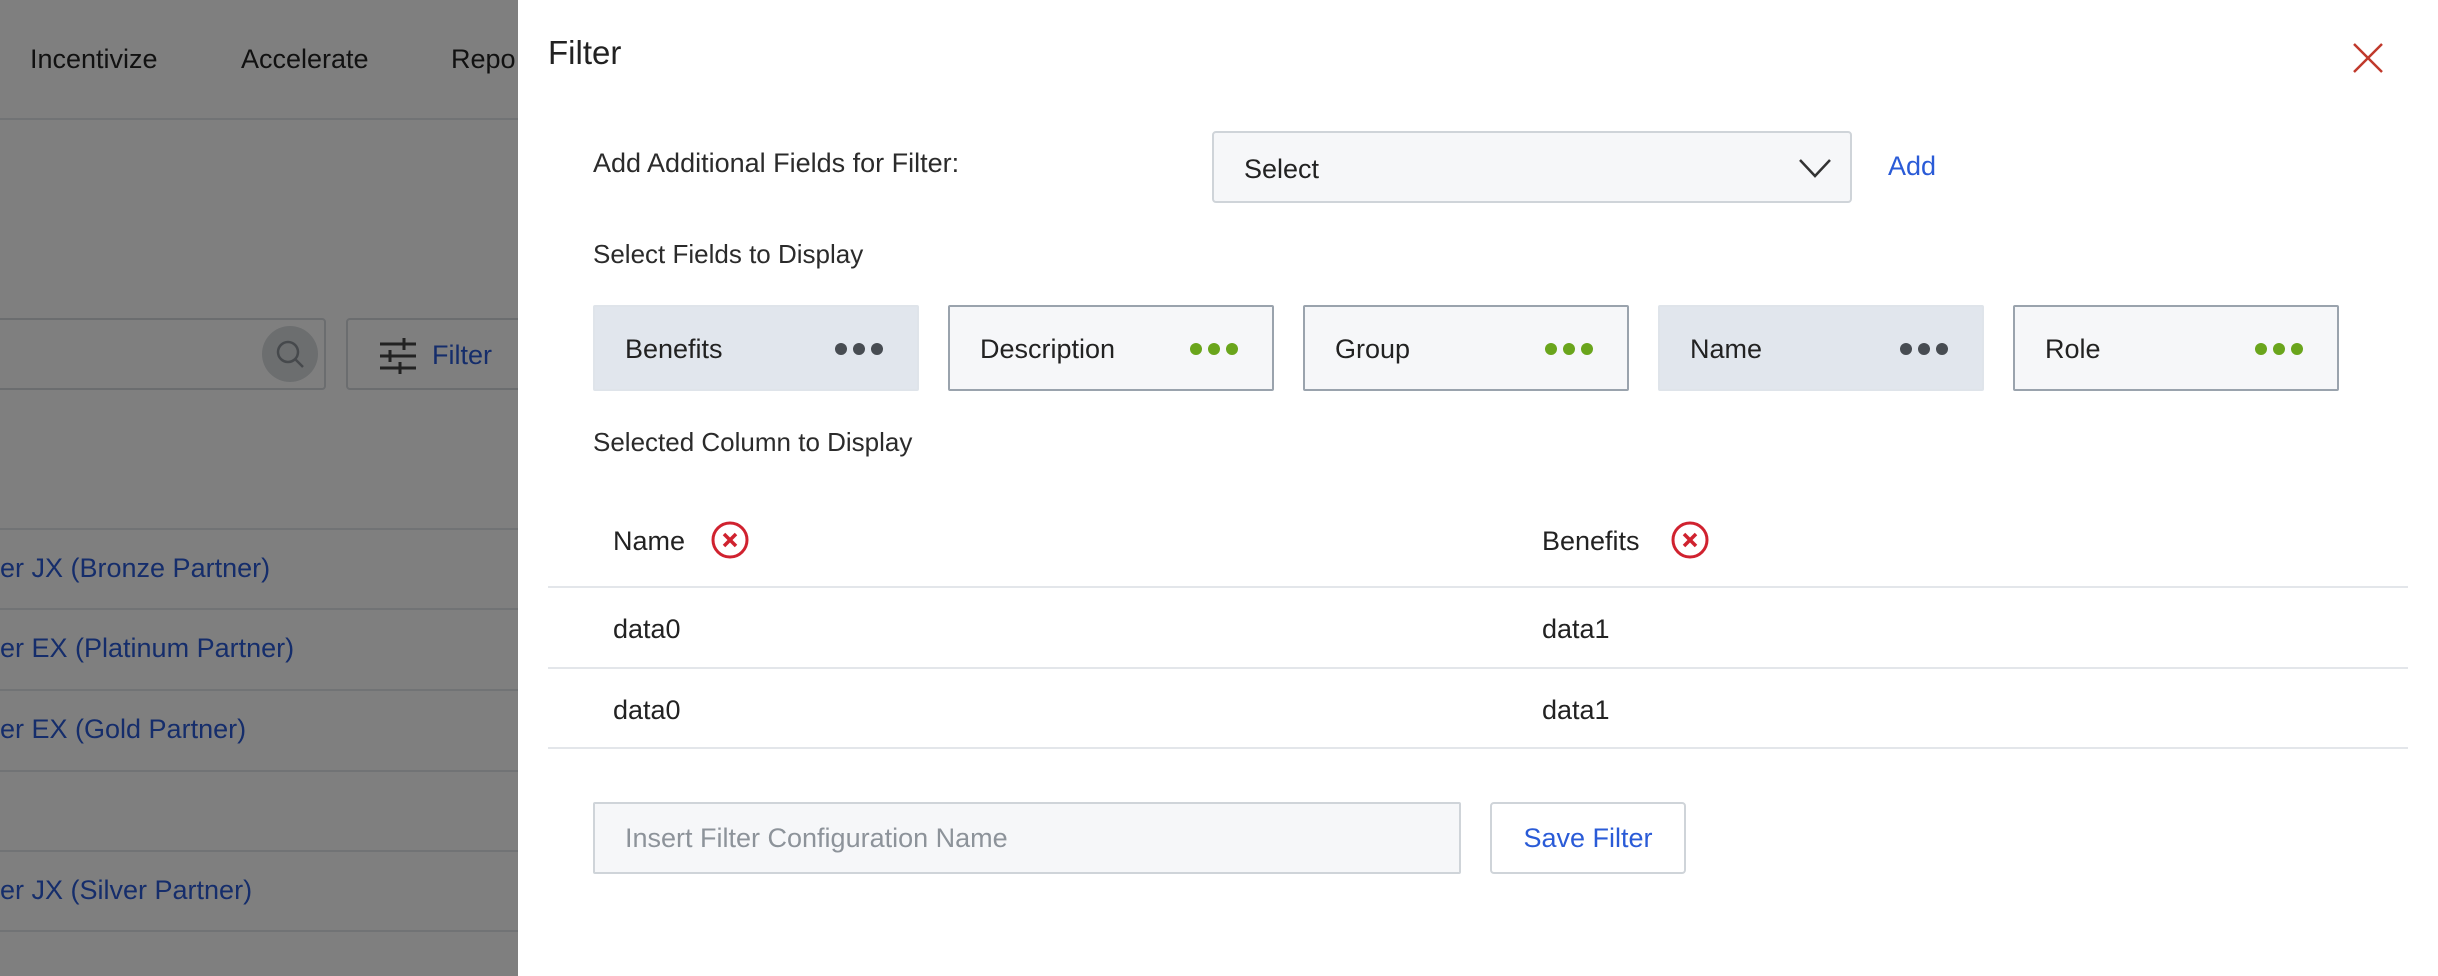 The height and width of the screenshot is (976, 2438). Describe the element at coordinates (1912, 166) in the screenshot. I see `add-field-button: Add` at that location.